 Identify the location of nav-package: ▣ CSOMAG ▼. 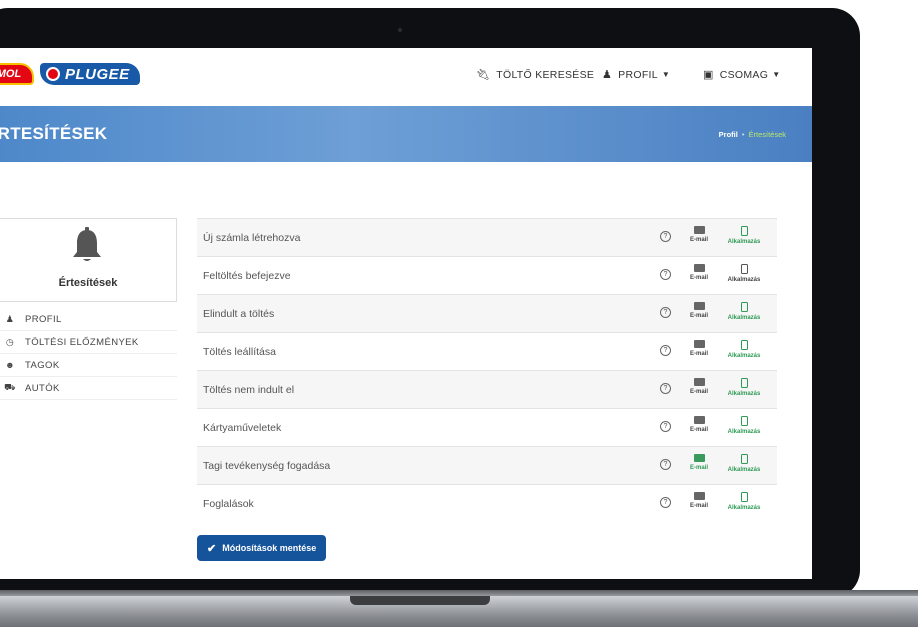
(742, 75).